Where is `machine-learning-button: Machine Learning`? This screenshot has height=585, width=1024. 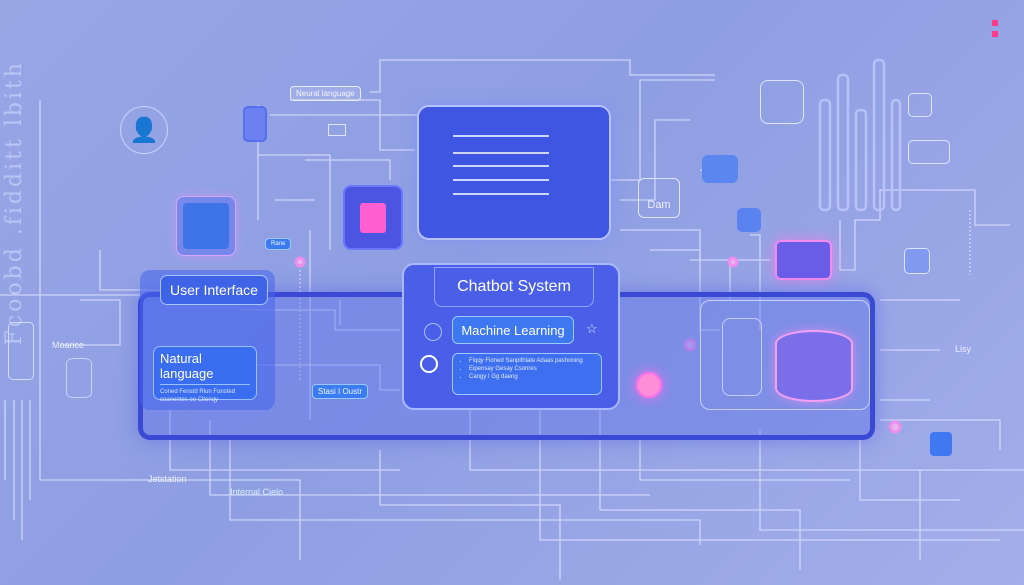
machine-learning-button: Machine Learning is located at coordinates (513, 330).